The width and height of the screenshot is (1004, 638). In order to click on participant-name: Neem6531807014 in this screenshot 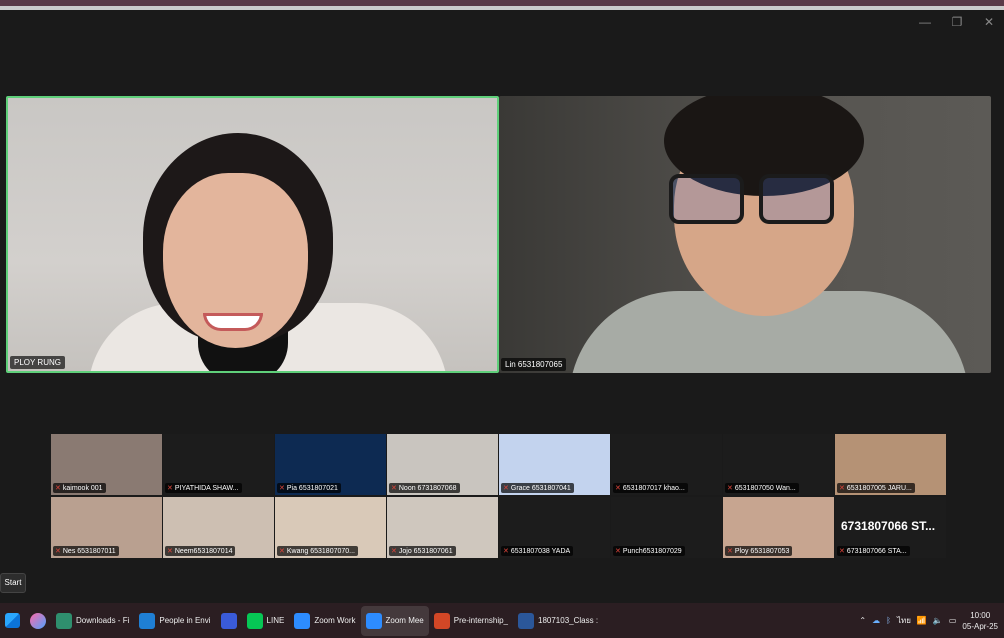, I will do `click(203, 551)`.